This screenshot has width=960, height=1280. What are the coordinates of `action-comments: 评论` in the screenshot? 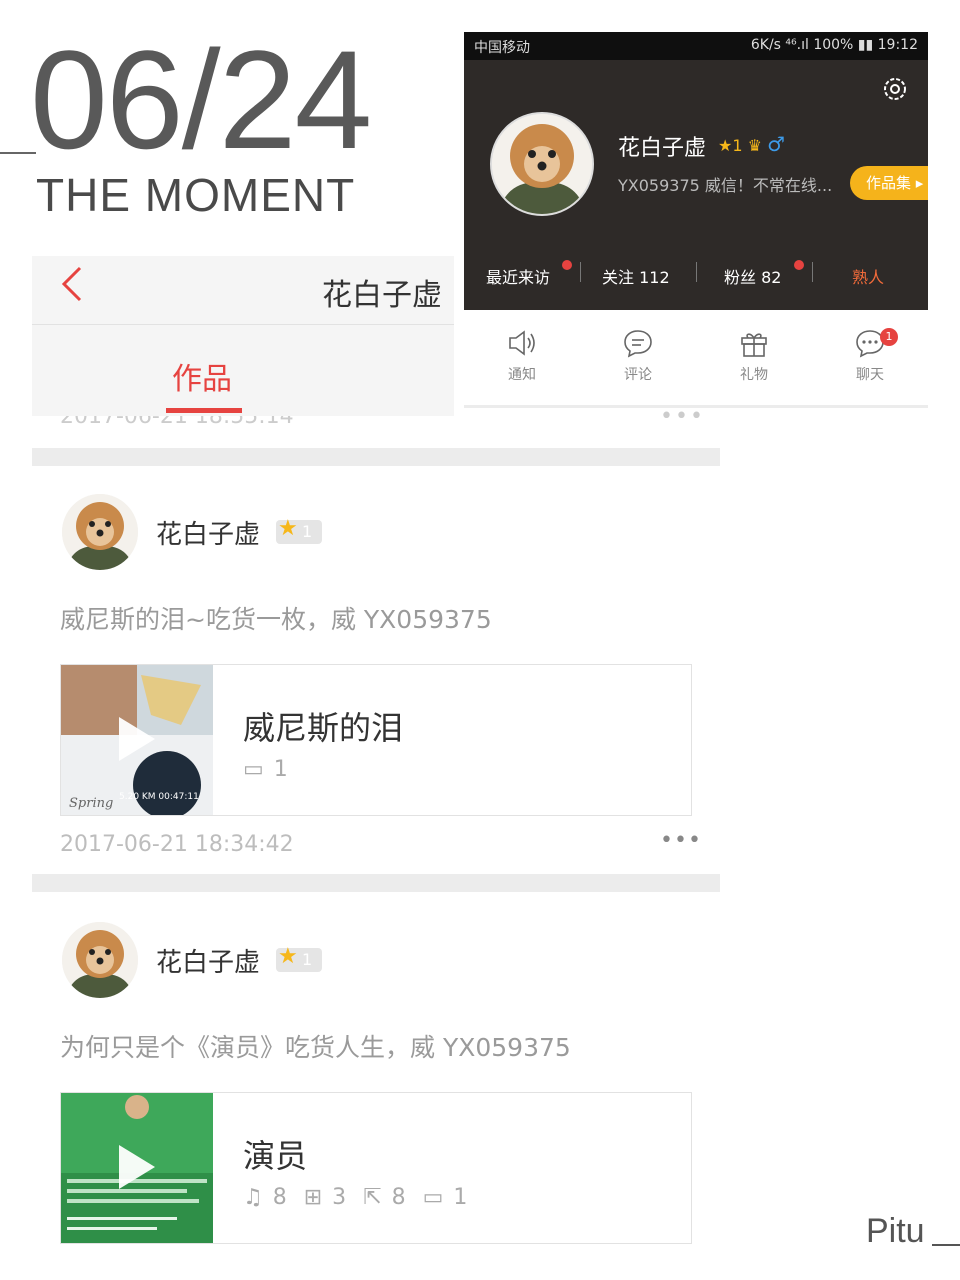 It's located at (638, 356).